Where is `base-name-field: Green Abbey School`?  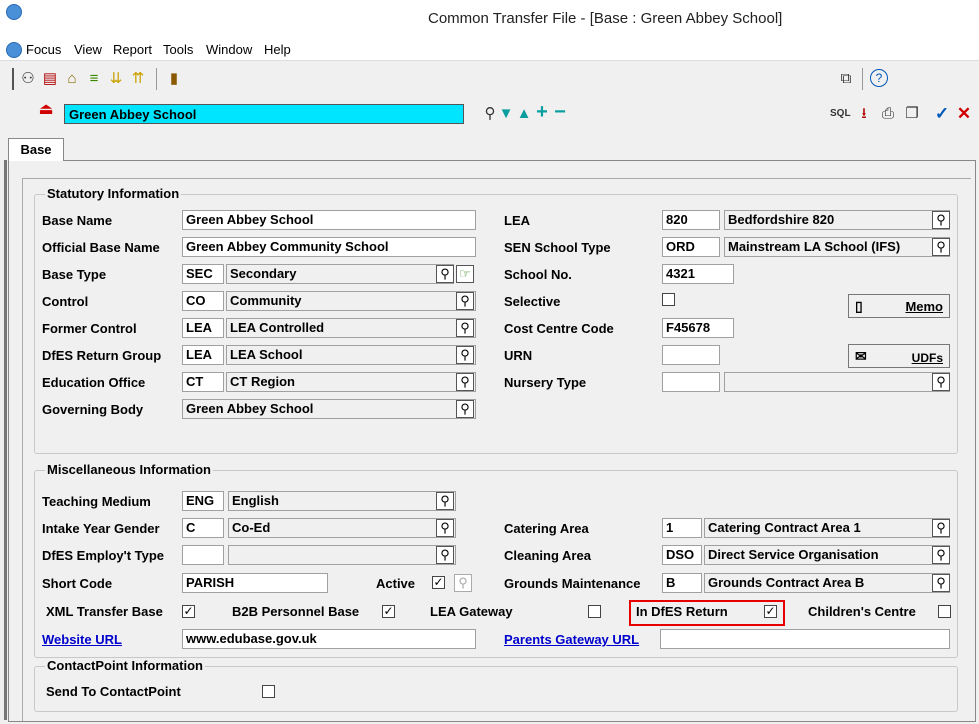
base-name-field: Green Abbey School is located at coordinates (329, 220).